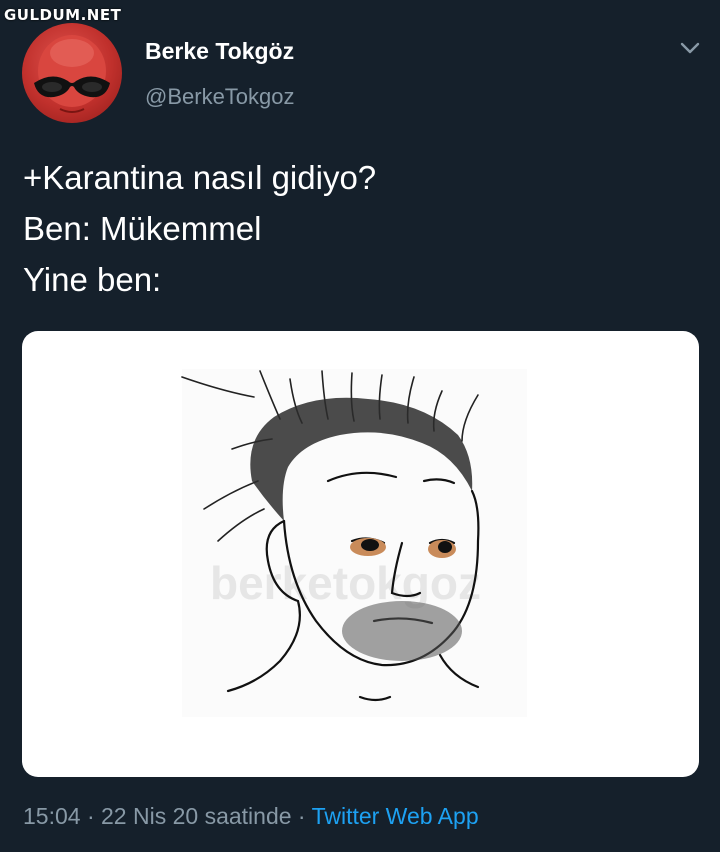  What do you see at coordinates (690, 48) in the screenshot?
I see `chevron-down-icon` at bounding box center [690, 48].